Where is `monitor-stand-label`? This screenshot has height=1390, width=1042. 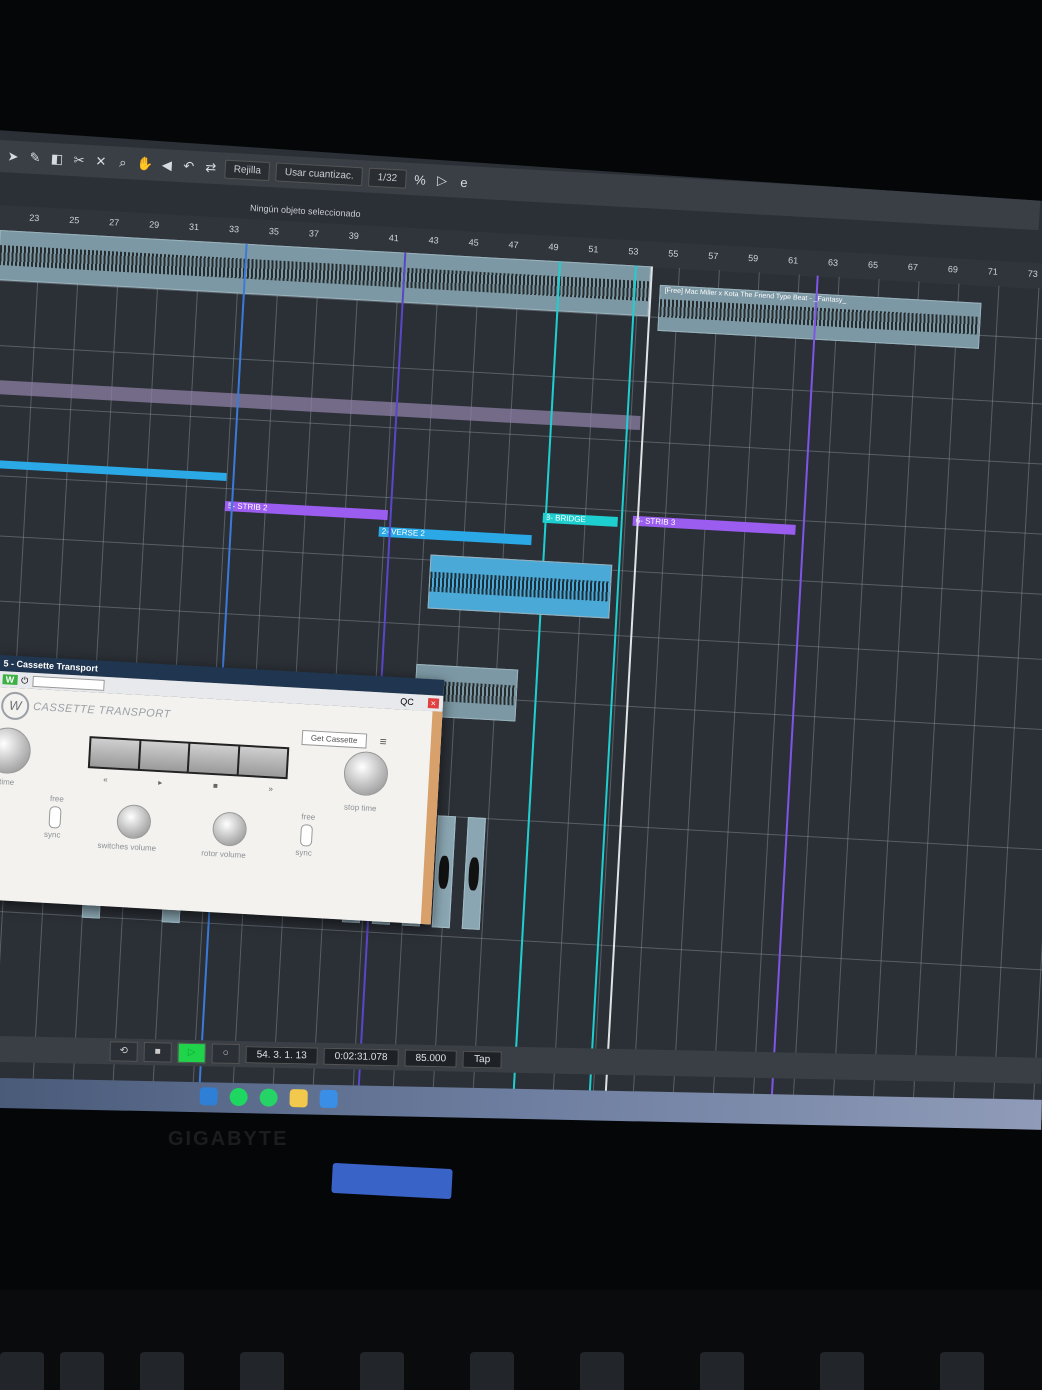
monitor-stand-label is located at coordinates (392, 1181).